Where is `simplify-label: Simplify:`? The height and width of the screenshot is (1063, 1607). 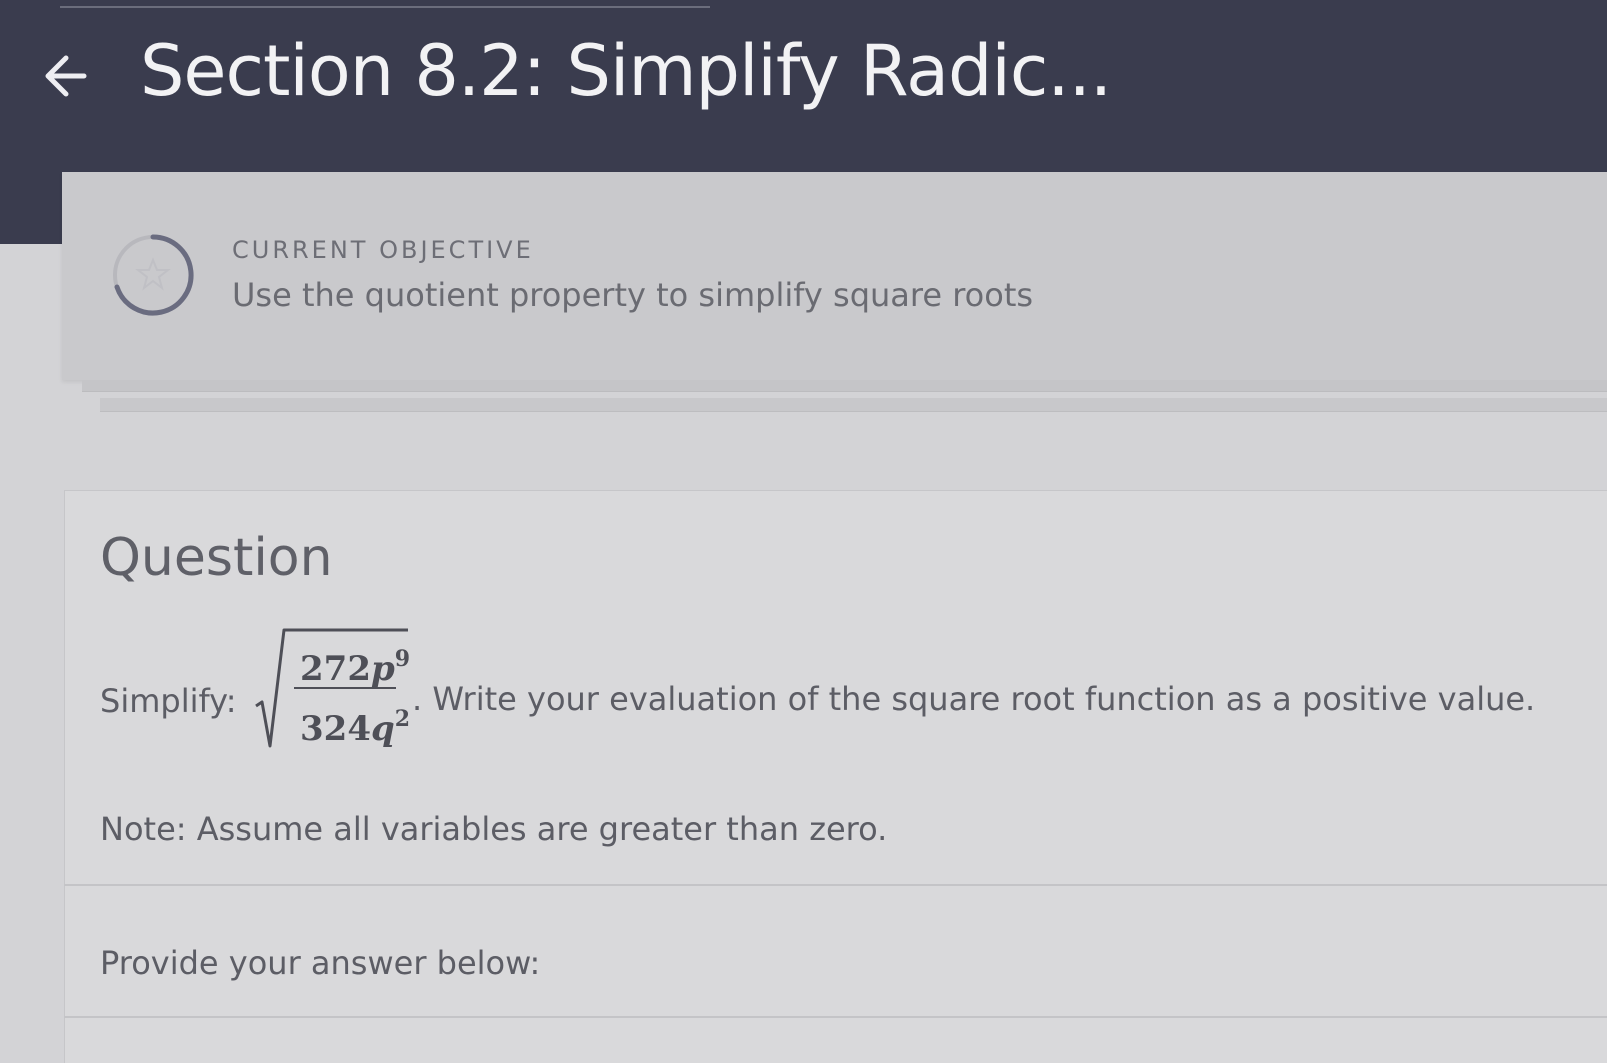
simplify-label: Simplify: is located at coordinates (168, 701).